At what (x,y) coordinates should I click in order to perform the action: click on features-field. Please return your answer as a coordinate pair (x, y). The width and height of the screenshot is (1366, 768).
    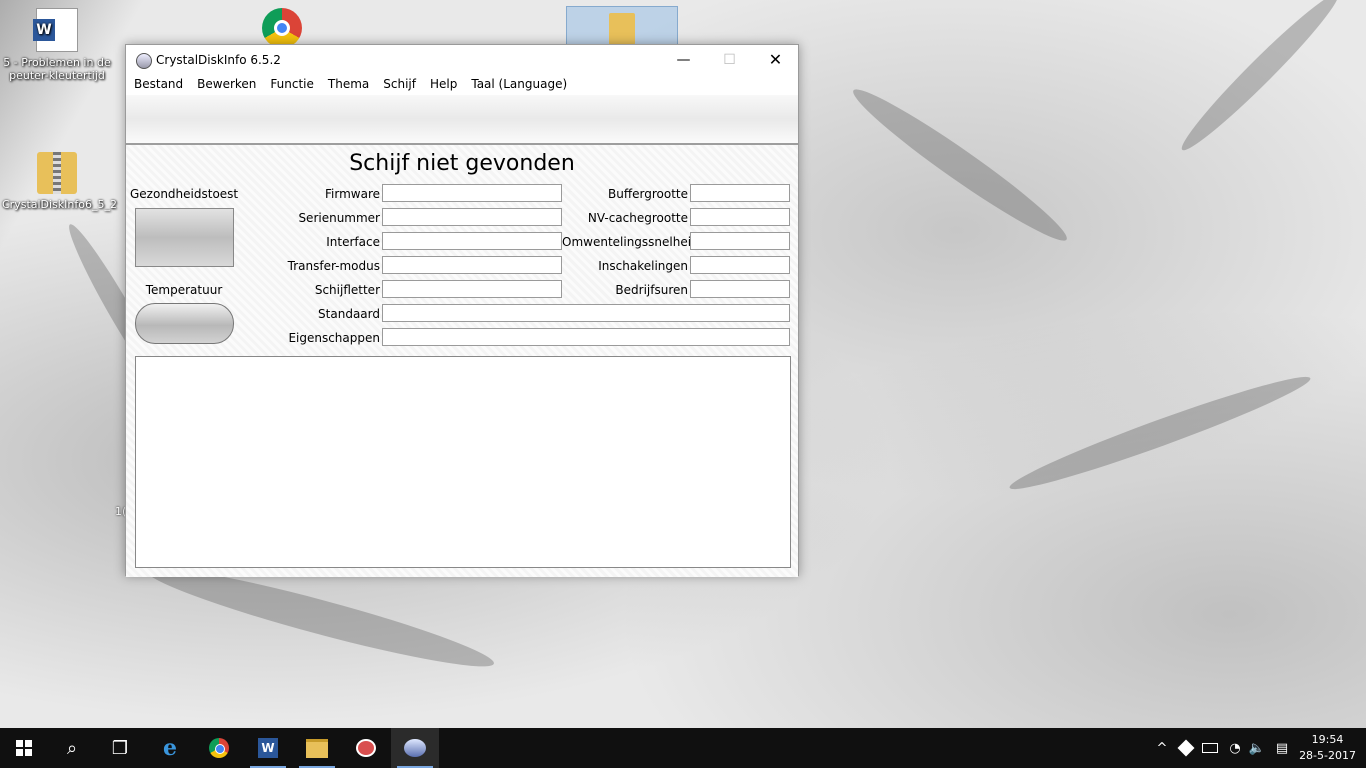
    Looking at the image, I should click on (586, 337).